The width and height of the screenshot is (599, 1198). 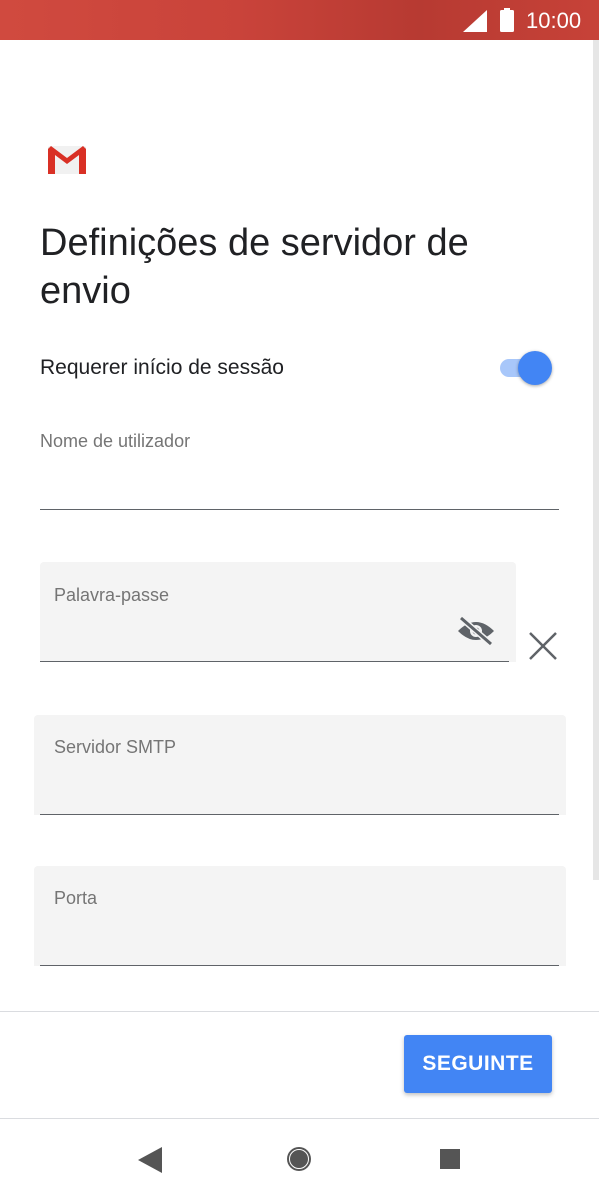 What do you see at coordinates (115, 747) in the screenshot?
I see `smtp-server-label: Servidor SMTP` at bounding box center [115, 747].